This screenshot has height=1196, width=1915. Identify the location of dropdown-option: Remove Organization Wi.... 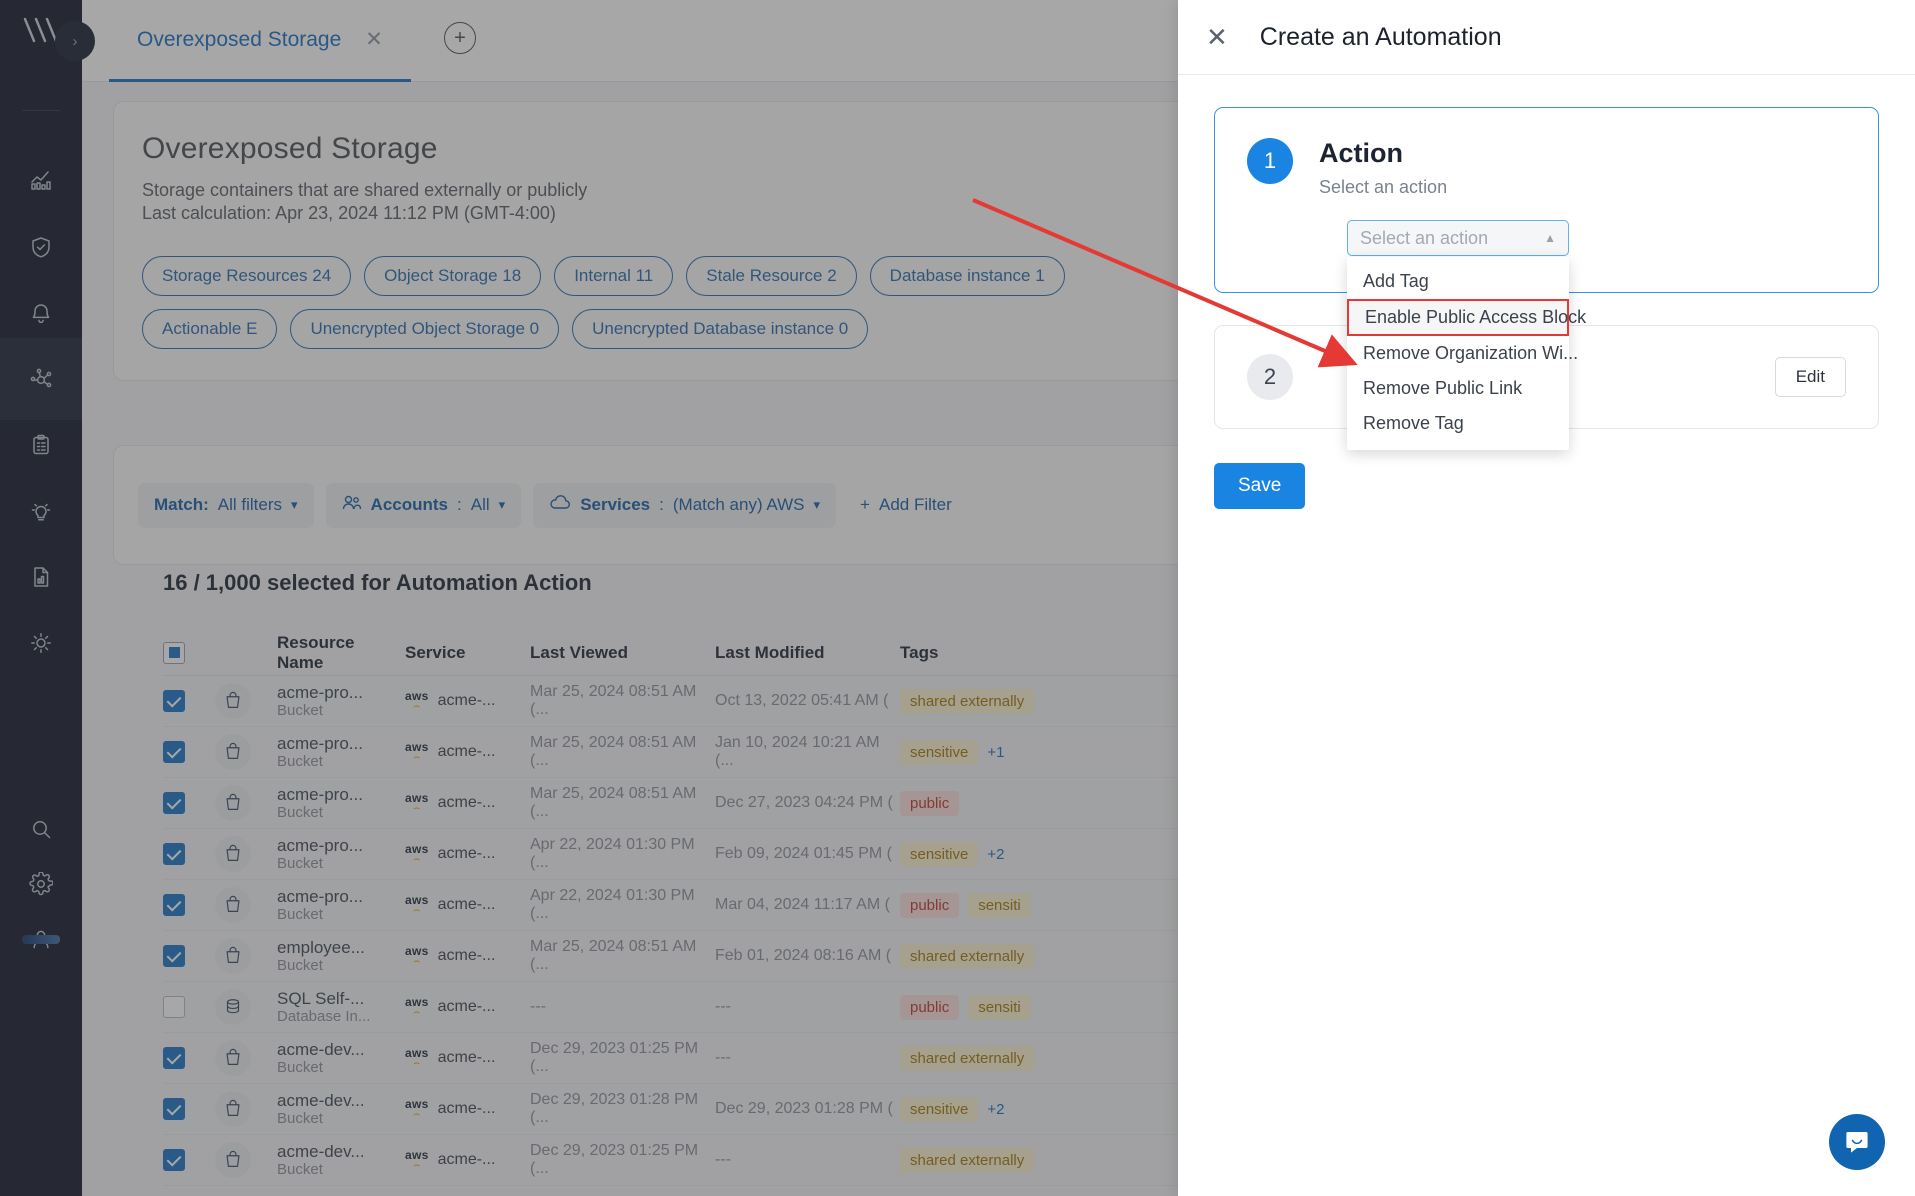
(1462, 353).